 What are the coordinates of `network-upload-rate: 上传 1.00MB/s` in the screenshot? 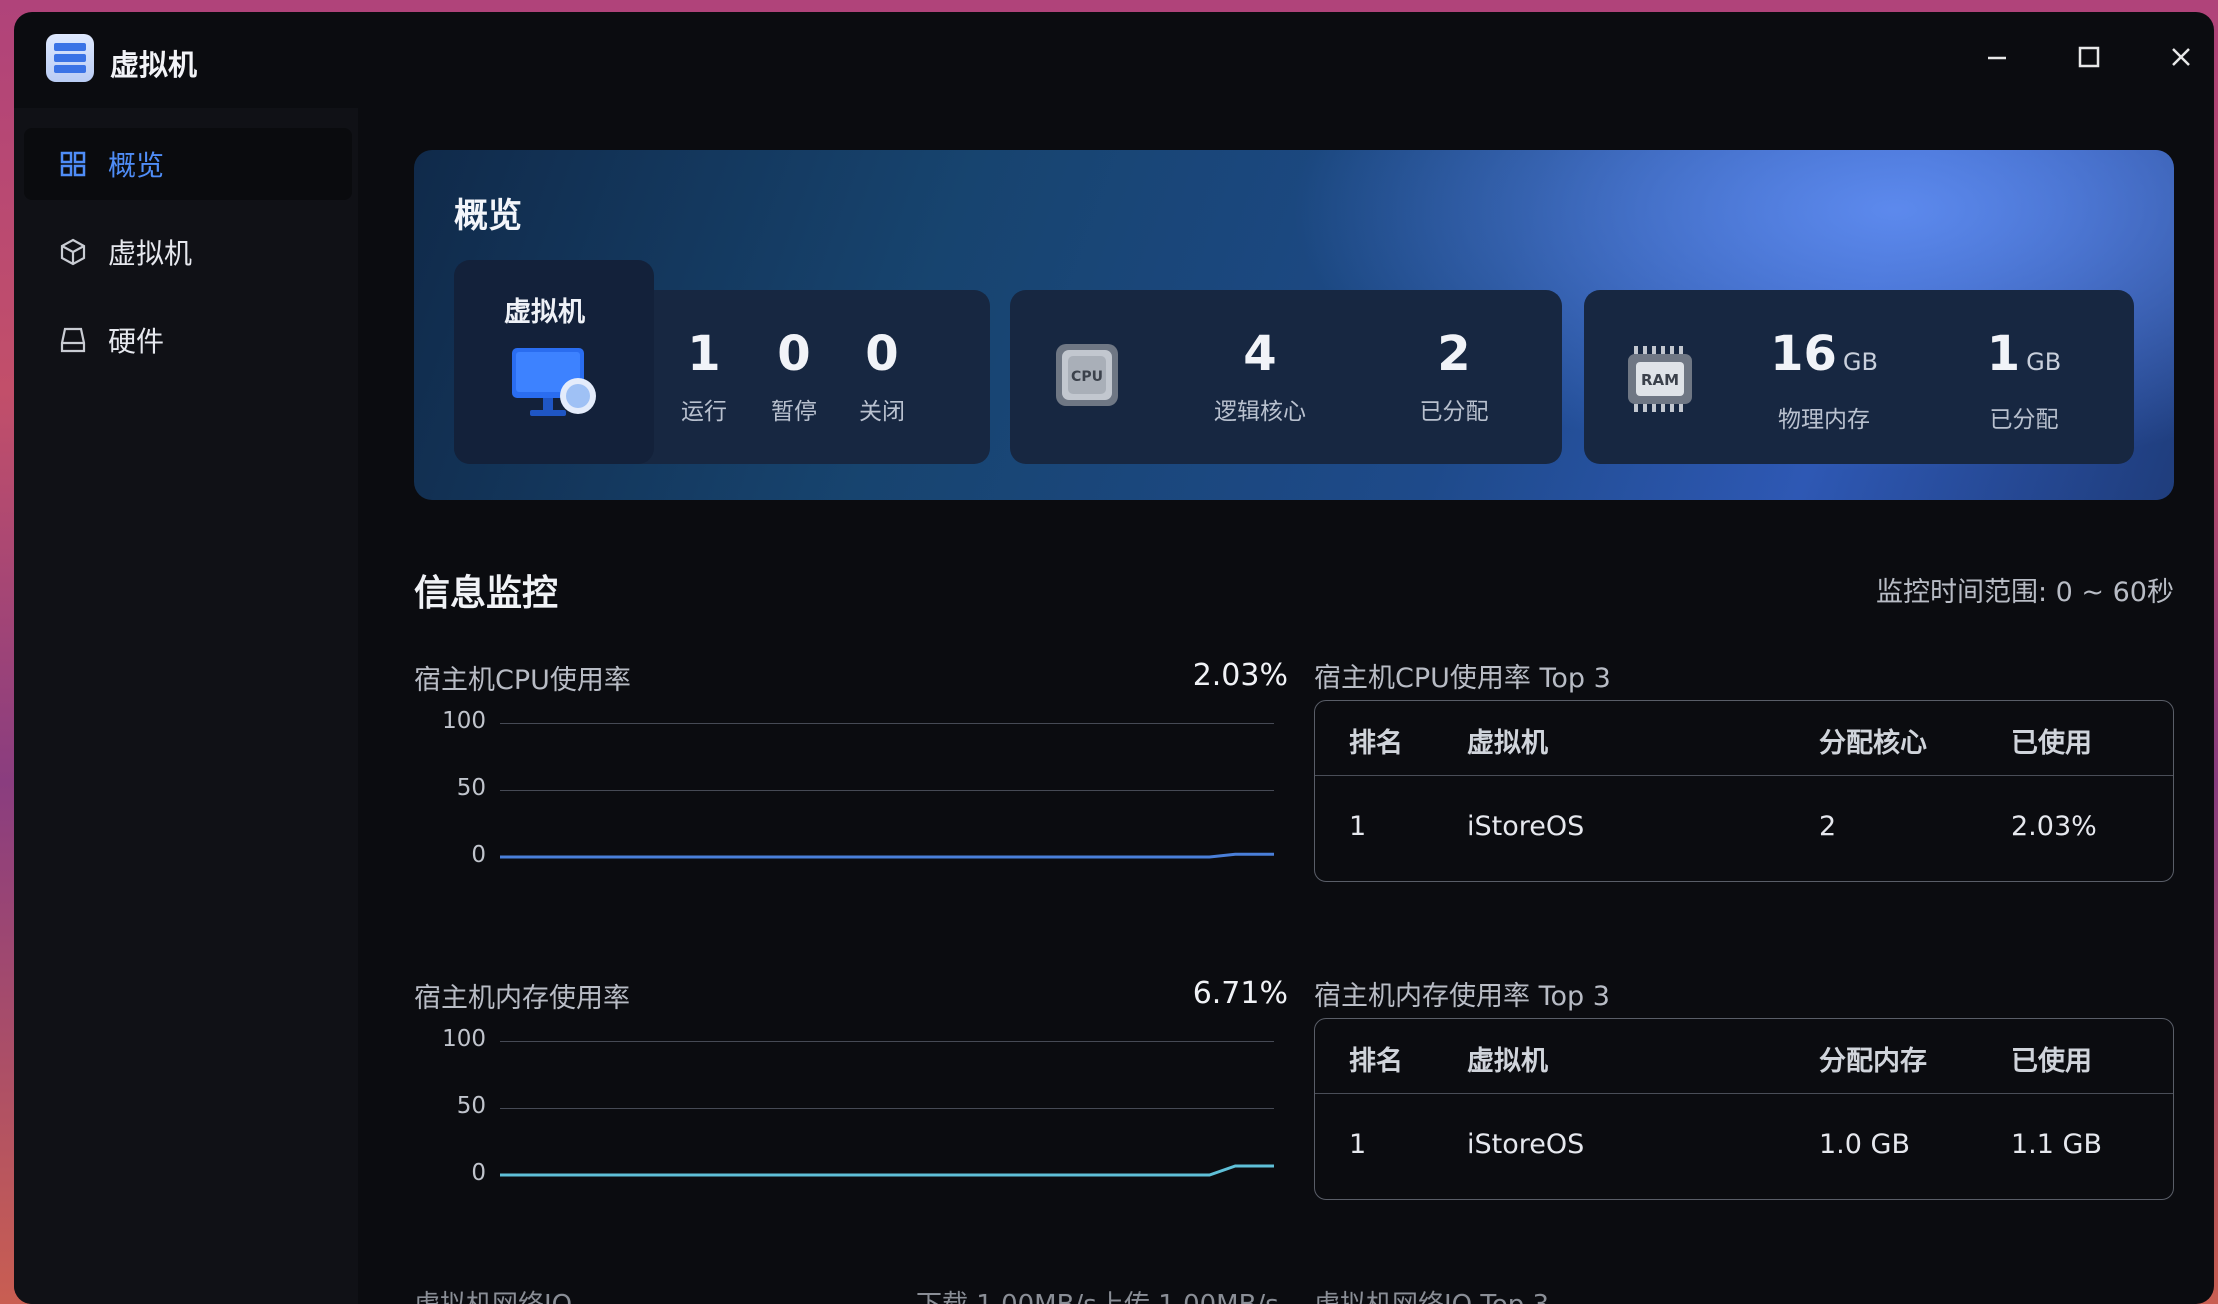 It's located at (1188, 1294).